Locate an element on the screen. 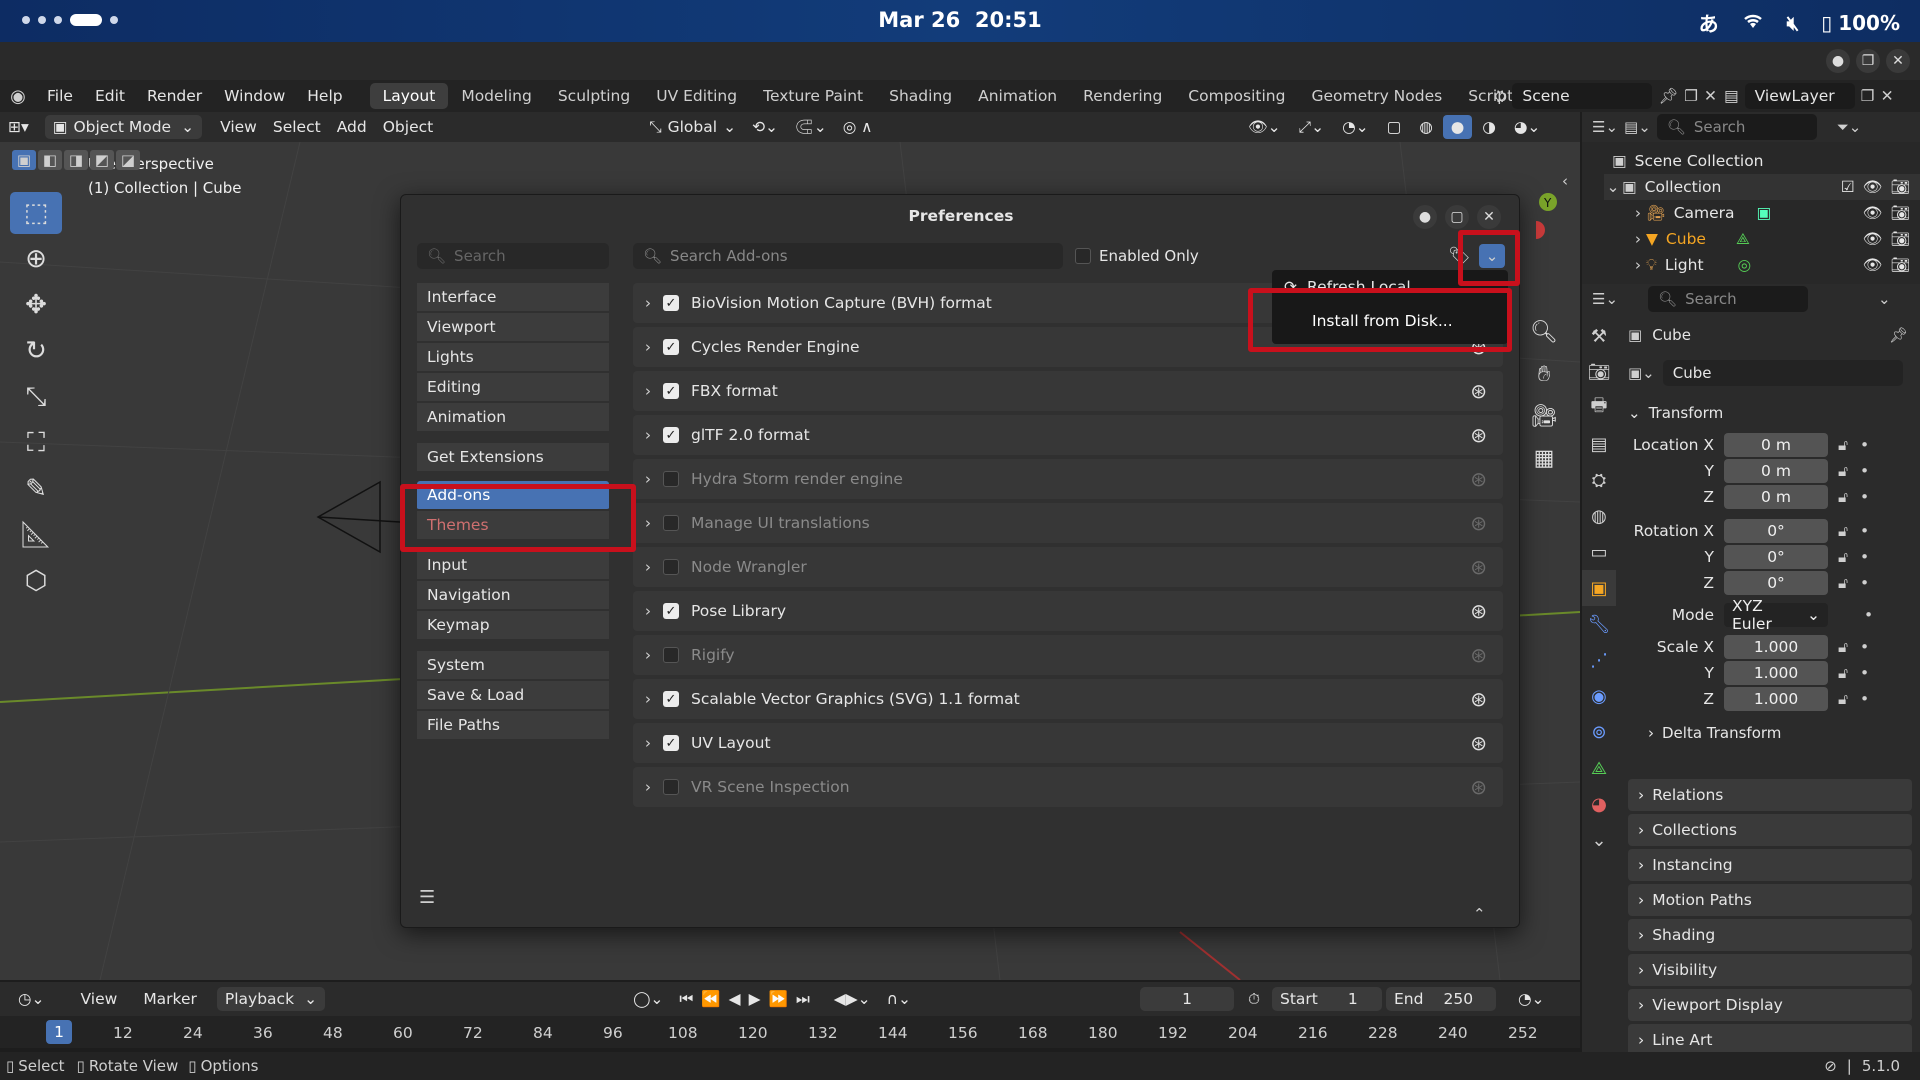  properties-search: 🔍︎ Search is located at coordinates (1728, 299).